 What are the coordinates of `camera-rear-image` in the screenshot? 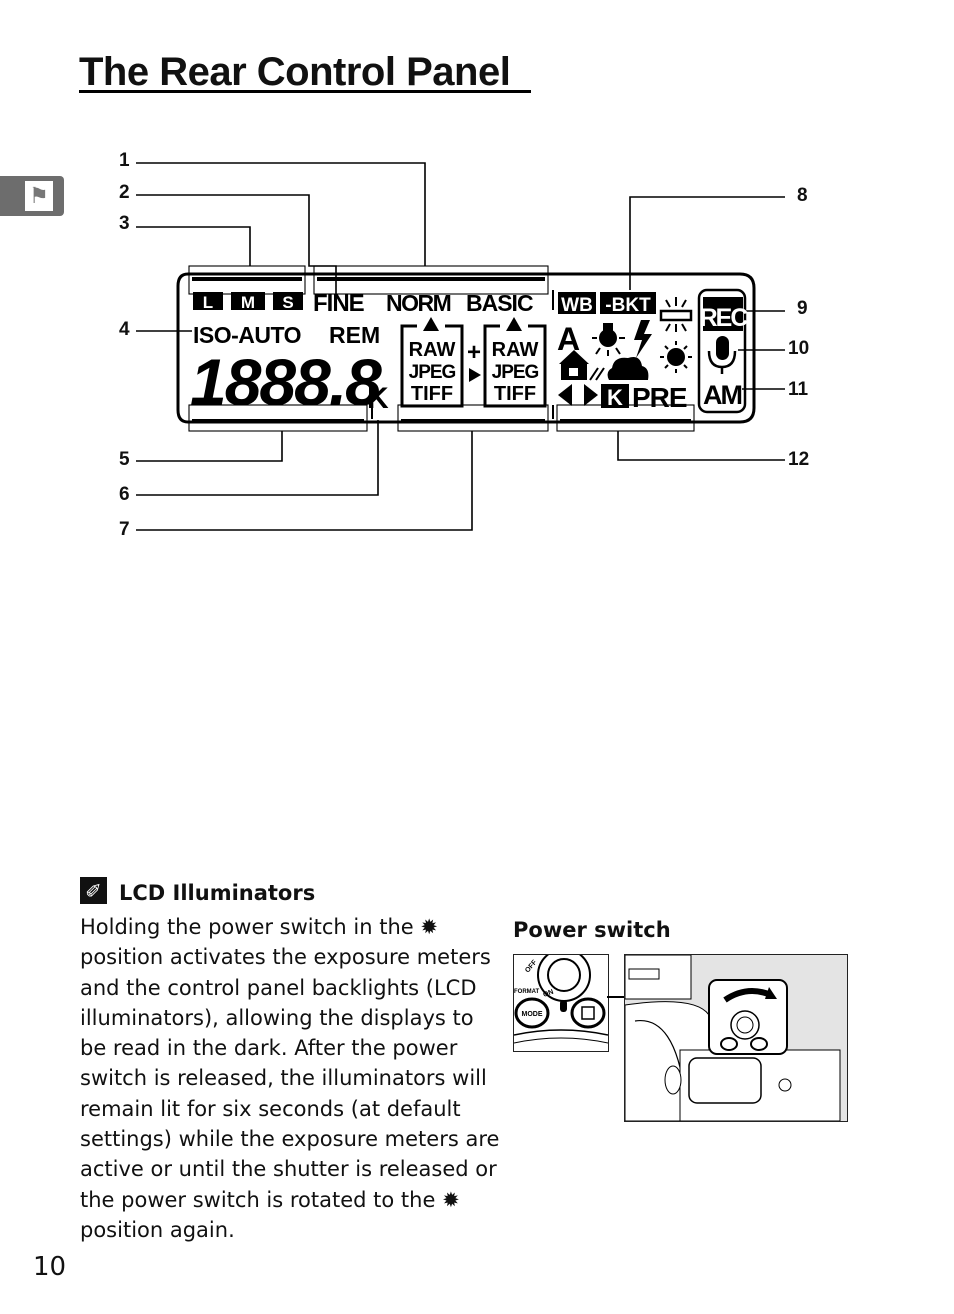 It's located at (736, 1038).